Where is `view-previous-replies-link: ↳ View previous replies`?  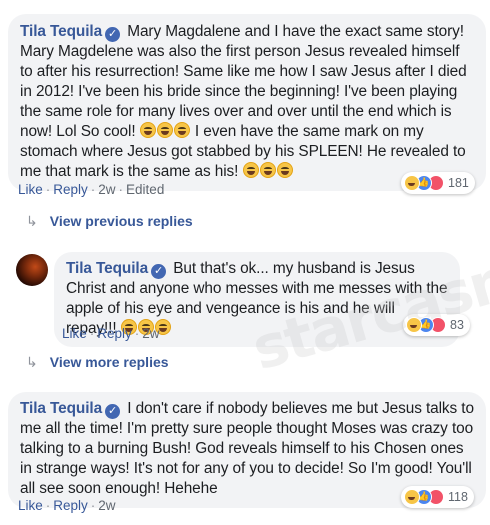 view-previous-replies-link: ↳ View previous replies is located at coordinates (109, 221).